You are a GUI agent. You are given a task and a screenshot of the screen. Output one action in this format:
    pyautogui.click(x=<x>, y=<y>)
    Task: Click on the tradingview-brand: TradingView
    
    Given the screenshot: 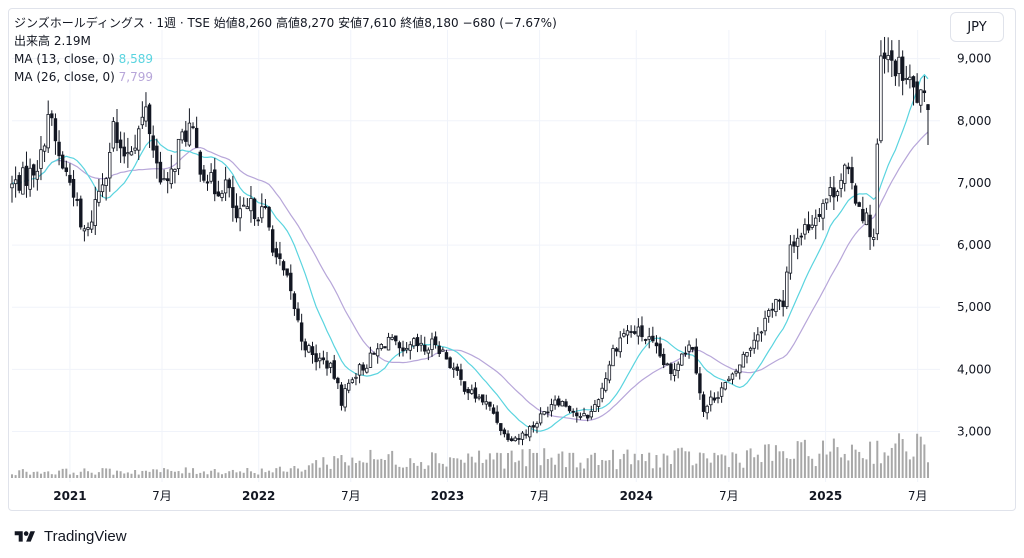 What is the action you would take?
    pyautogui.click(x=69, y=536)
    